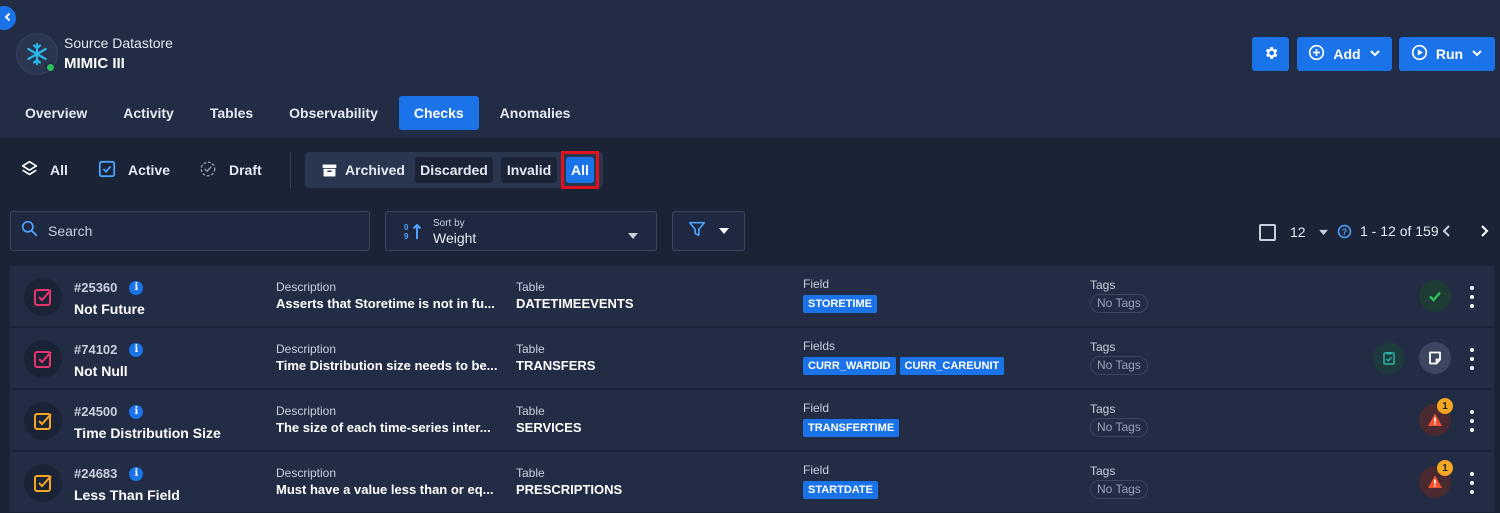  I want to click on sort-select: 0 9 Sort by Weight, so click(521, 231).